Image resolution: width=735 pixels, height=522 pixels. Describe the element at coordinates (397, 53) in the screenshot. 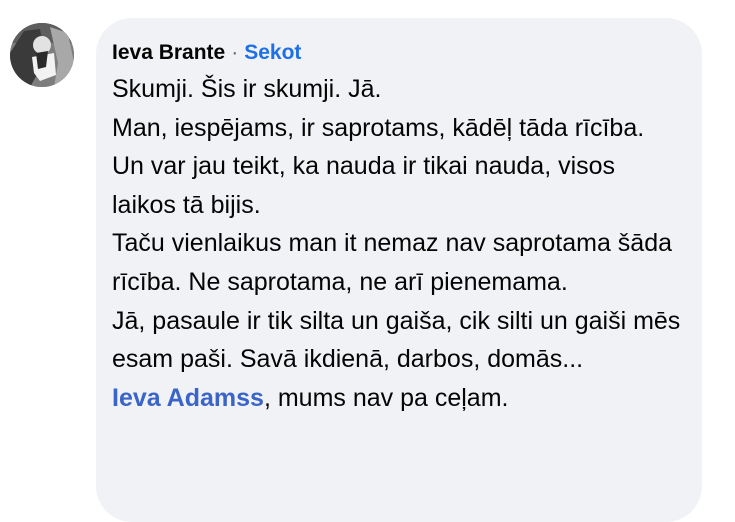

I see `comment-header: Ieva Brante · Sekot` at that location.